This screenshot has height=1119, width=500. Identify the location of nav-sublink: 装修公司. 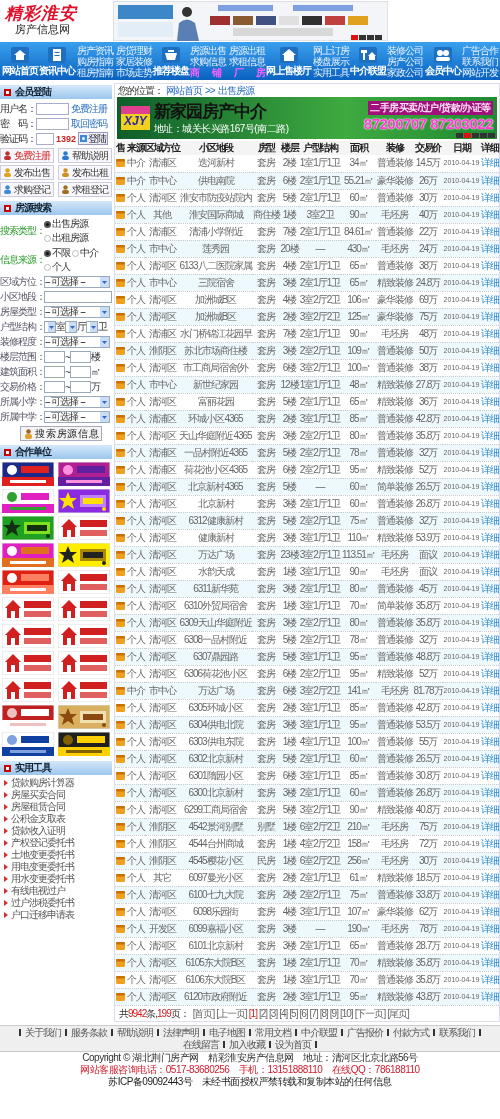
(405, 50).